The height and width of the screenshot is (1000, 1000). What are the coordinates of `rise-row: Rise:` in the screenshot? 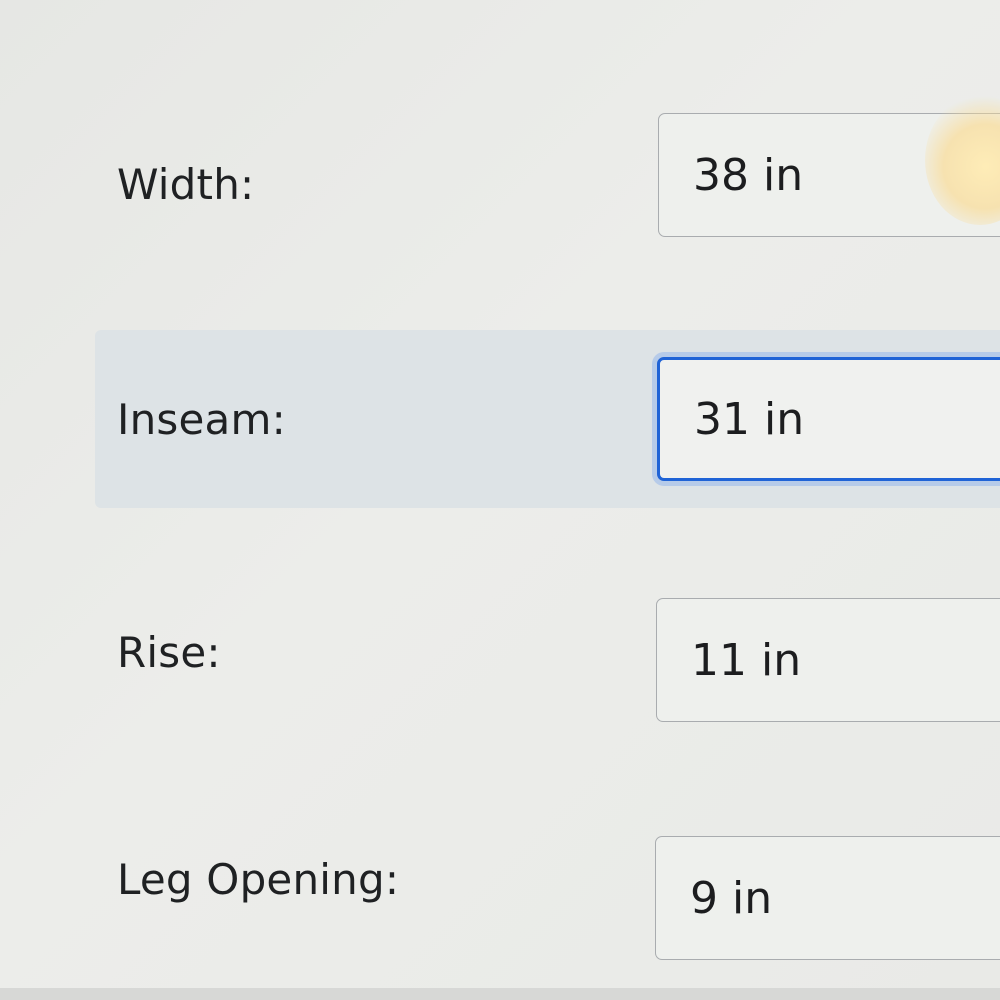 It's located at (547, 670).